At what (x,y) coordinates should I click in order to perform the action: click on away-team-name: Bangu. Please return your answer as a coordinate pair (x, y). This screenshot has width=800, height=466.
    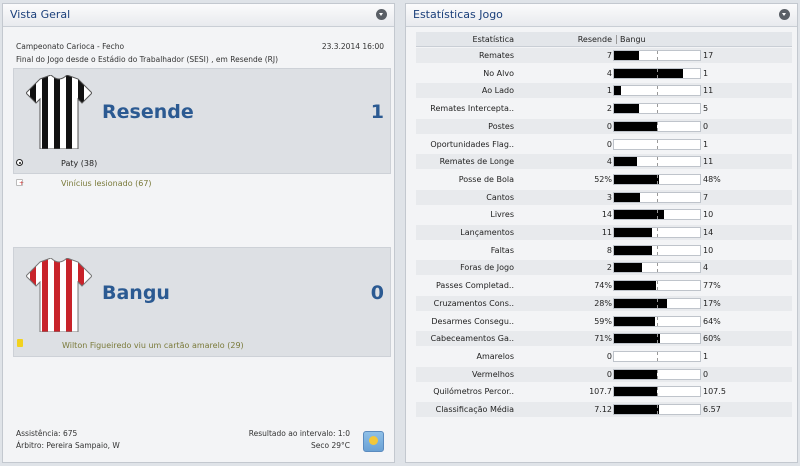
    Looking at the image, I should click on (136, 293).